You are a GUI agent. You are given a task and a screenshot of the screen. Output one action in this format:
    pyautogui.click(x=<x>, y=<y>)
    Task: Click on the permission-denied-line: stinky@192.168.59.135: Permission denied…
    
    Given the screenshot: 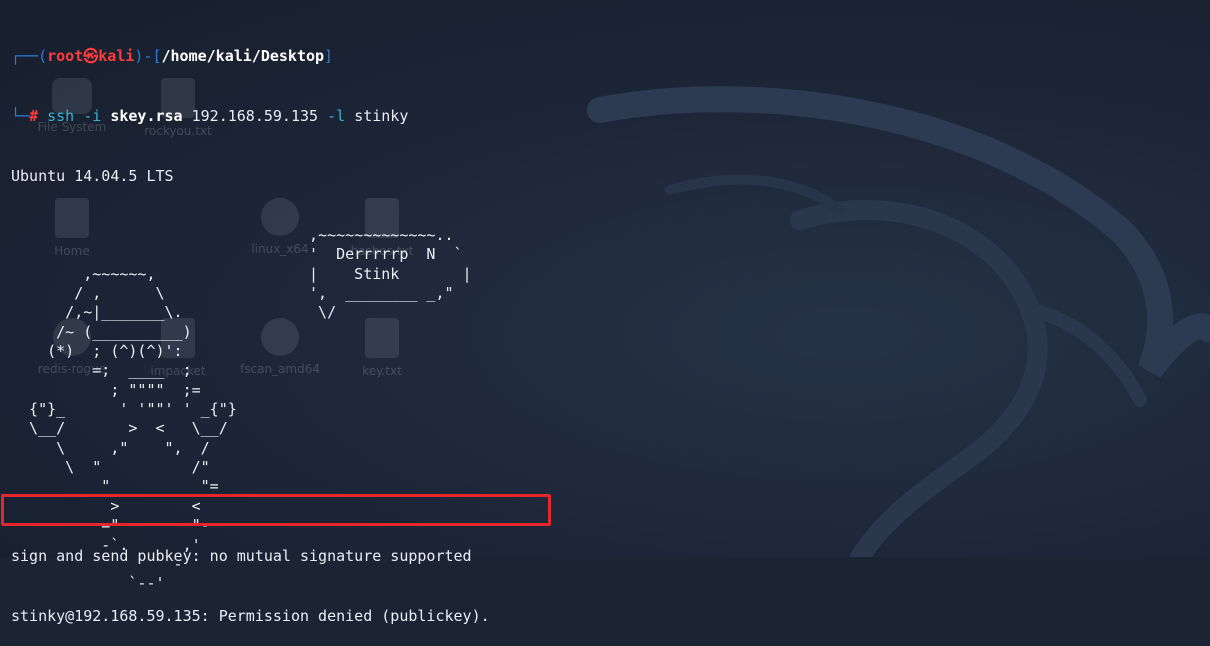 What is the action you would take?
    pyautogui.click(x=250, y=616)
    